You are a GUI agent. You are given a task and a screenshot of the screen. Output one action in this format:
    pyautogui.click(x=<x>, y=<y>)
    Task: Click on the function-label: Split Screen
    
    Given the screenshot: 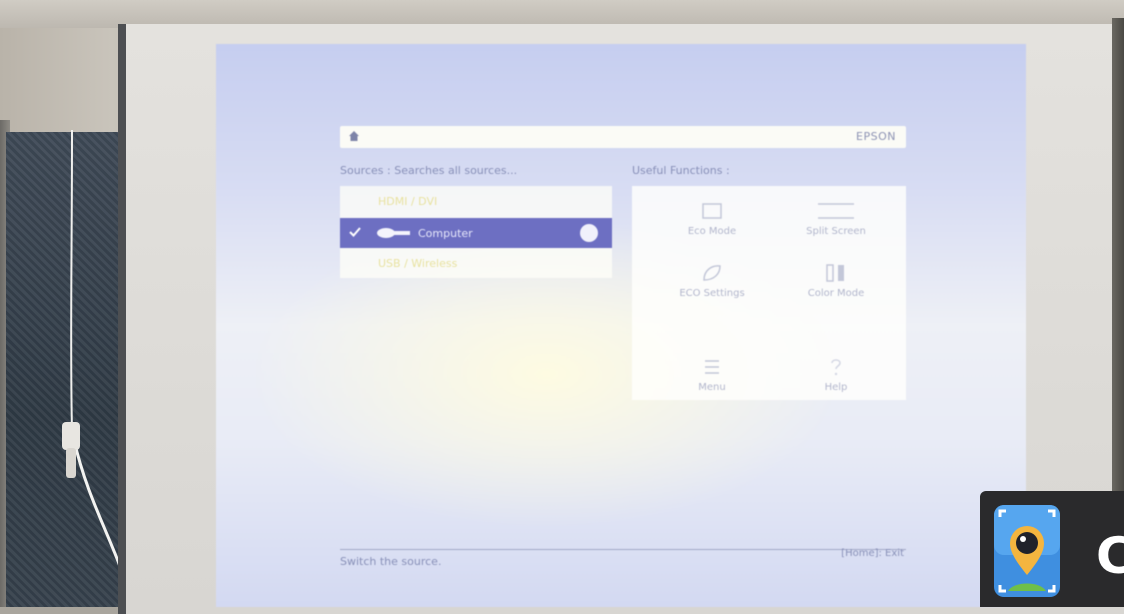 What is the action you would take?
    pyautogui.click(x=836, y=231)
    